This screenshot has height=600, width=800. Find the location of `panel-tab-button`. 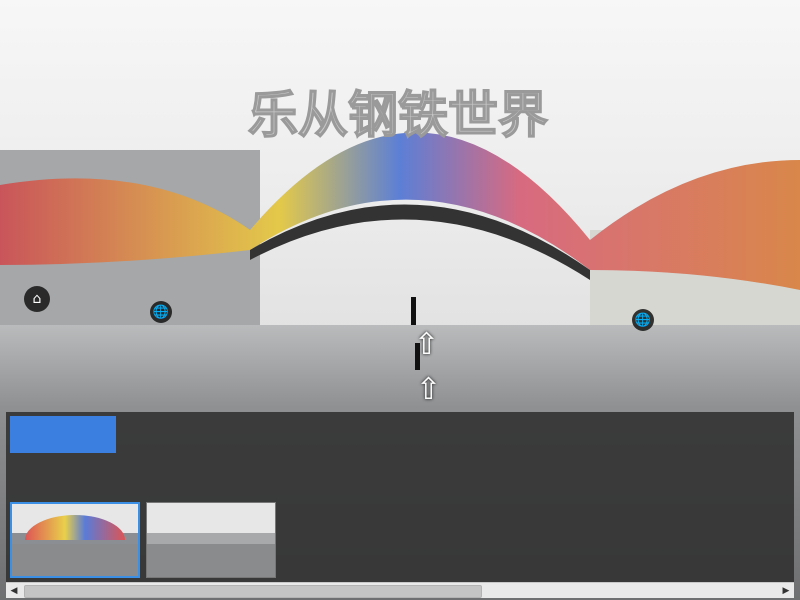

panel-tab-button is located at coordinates (63, 434).